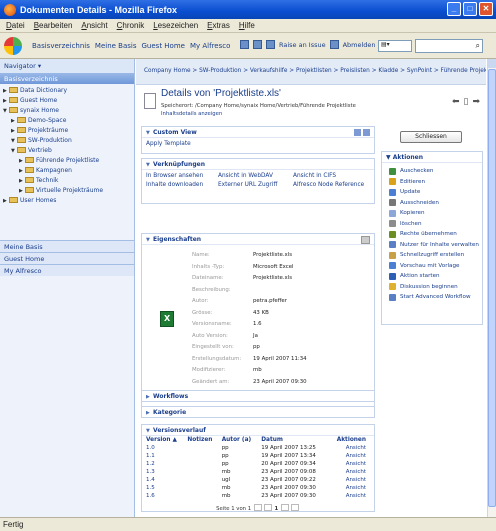 The width and height of the screenshot is (496, 531). What do you see at coordinates (257, 44) in the screenshot?
I see `shelf-icon` at bounding box center [257, 44].